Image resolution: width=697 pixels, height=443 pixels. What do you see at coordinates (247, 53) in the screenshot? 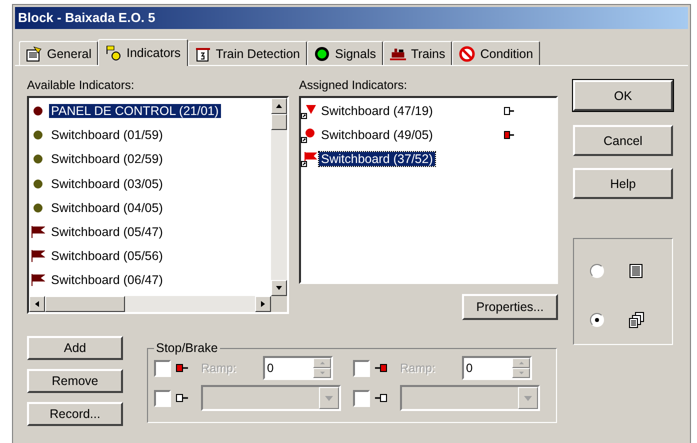
I see `tab: Train Detection` at bounding box center [247, 53].